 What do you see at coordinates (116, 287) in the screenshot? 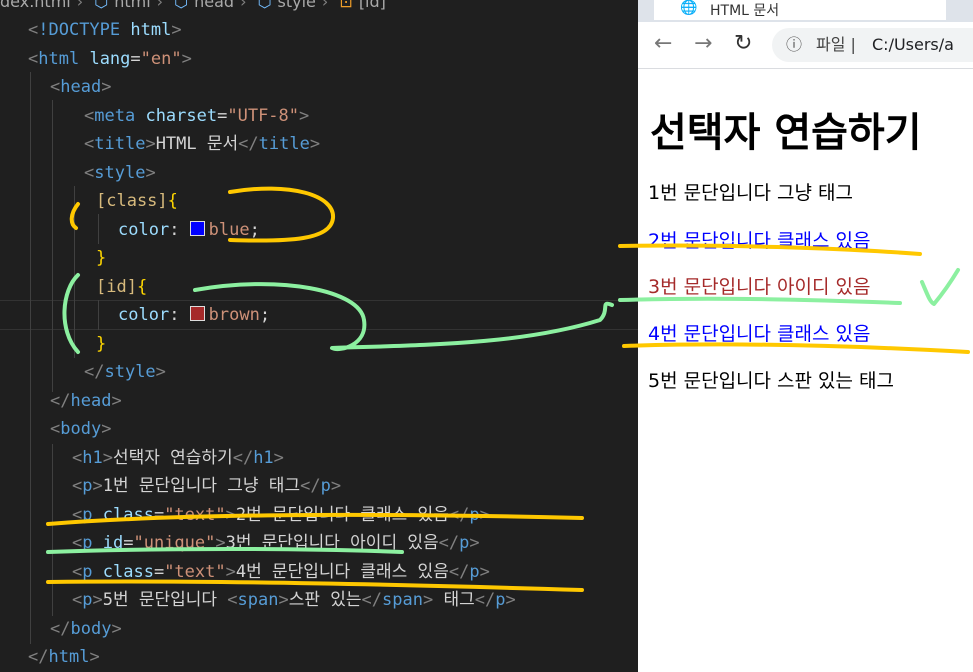
I see `token: [id]` at bounding box center [116, 287].